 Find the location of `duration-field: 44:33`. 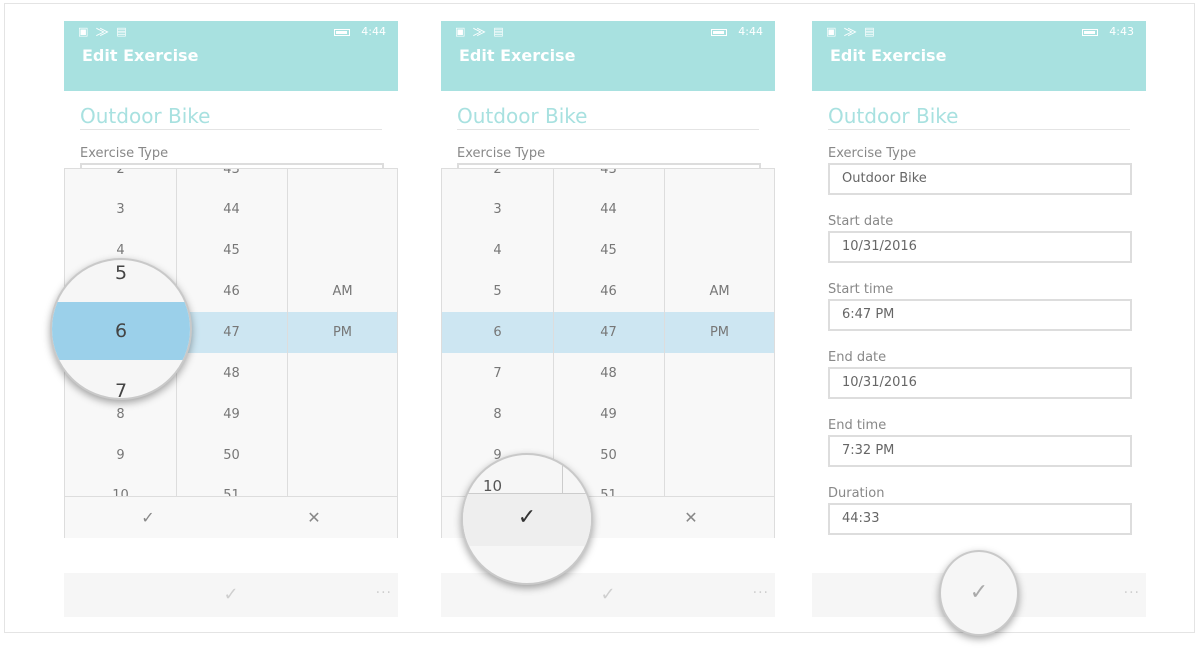

duration-field: 44:33 is located at coordinates (980, 519).